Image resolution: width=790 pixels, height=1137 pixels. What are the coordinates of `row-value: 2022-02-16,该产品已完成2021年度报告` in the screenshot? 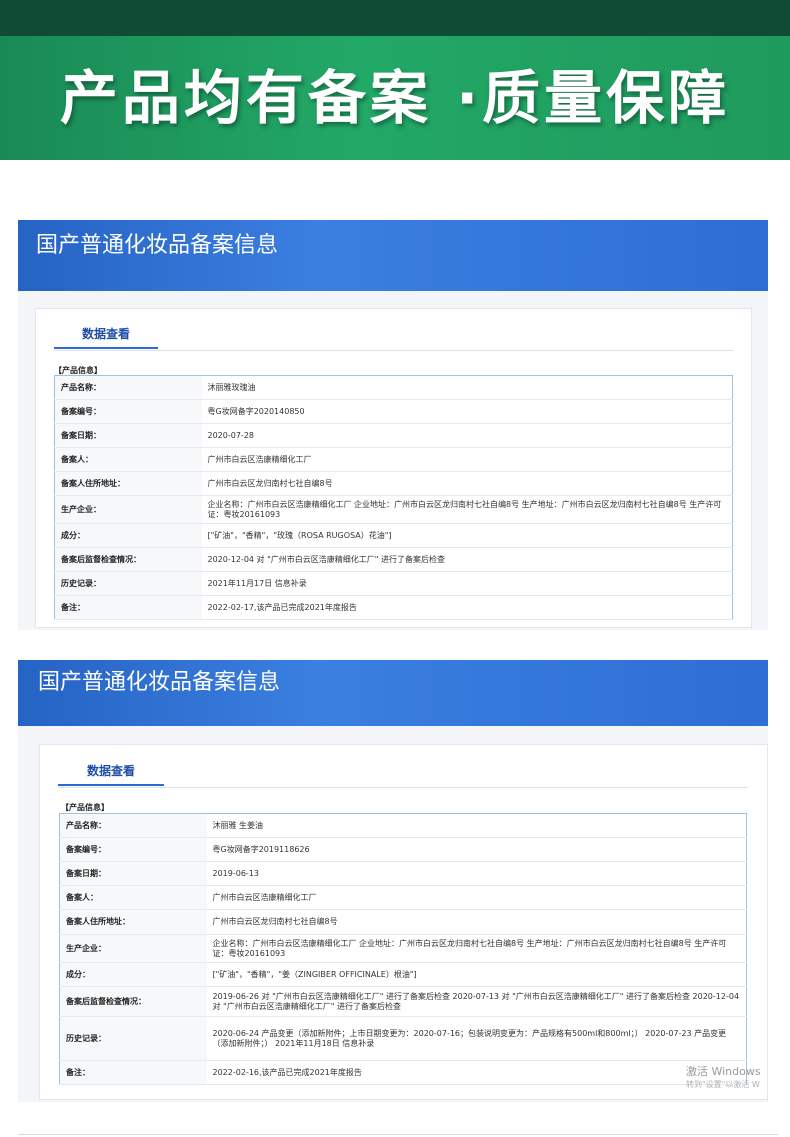 It's located at (476, 1072).